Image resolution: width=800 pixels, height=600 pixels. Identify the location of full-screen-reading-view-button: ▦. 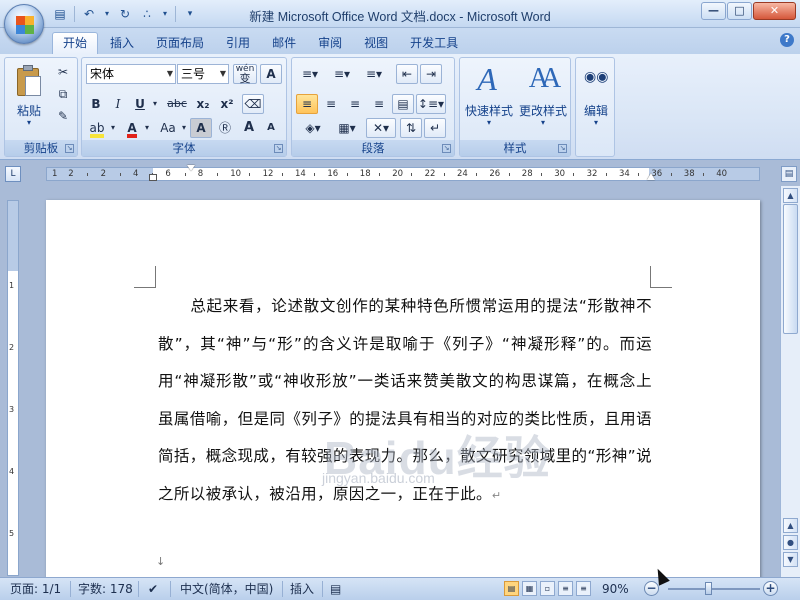
(529, 588).